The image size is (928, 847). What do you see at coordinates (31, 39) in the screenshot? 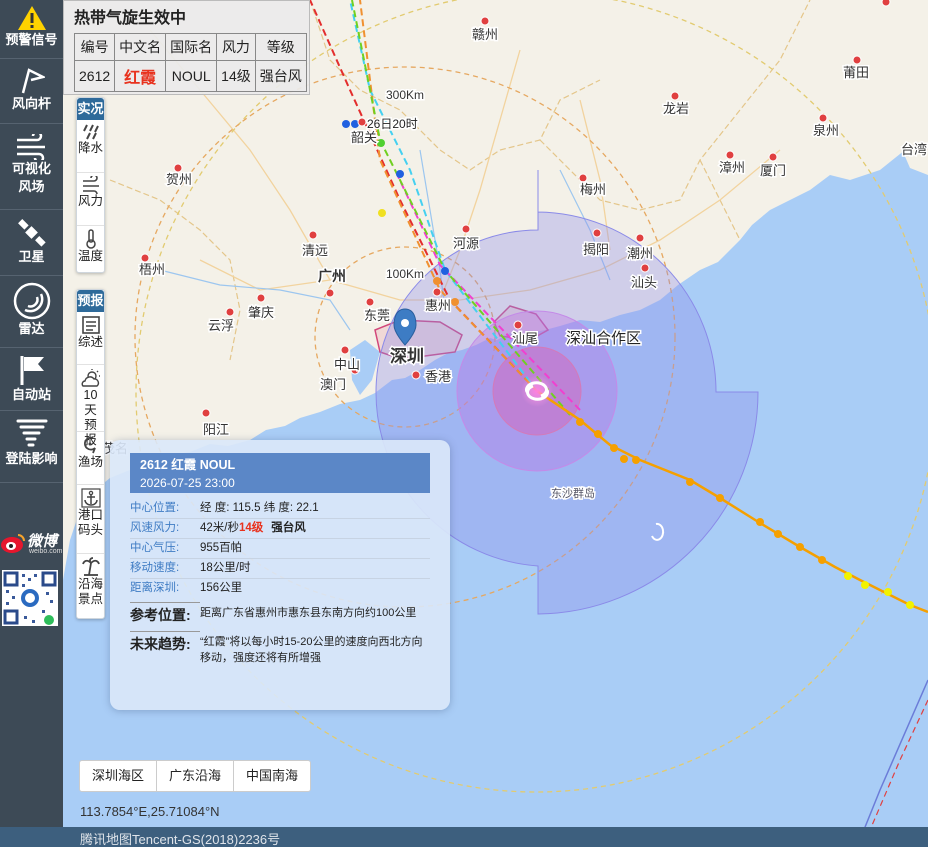
I see `sidebar-item-label: 预警信号` at bounding box center [31, 39].